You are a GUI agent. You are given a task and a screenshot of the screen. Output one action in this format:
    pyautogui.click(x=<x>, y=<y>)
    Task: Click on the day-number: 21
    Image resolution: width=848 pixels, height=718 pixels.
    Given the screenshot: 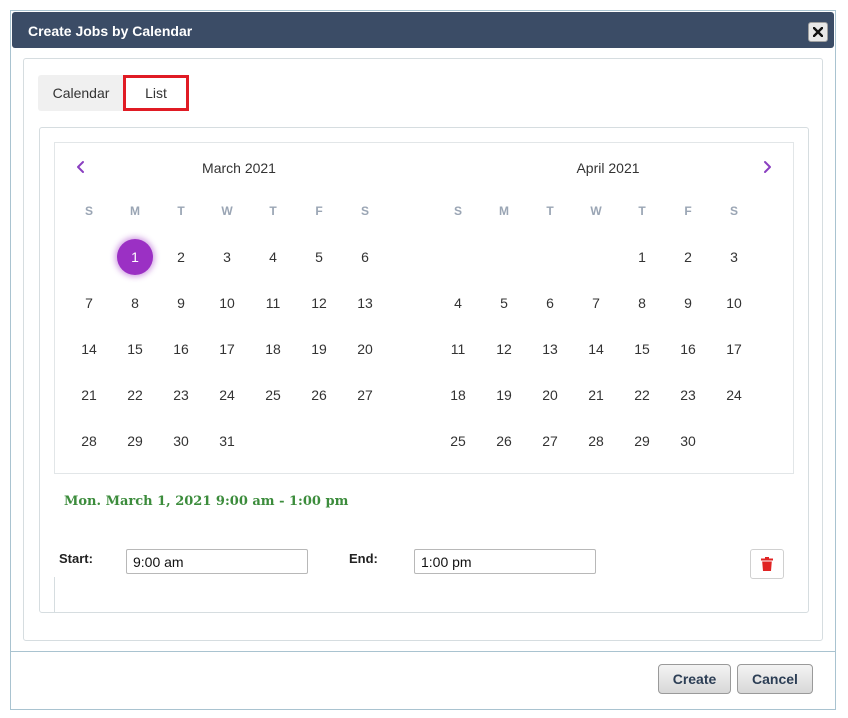 What is the action you would take?
    pyautogui.click(x=89, y=395)
    